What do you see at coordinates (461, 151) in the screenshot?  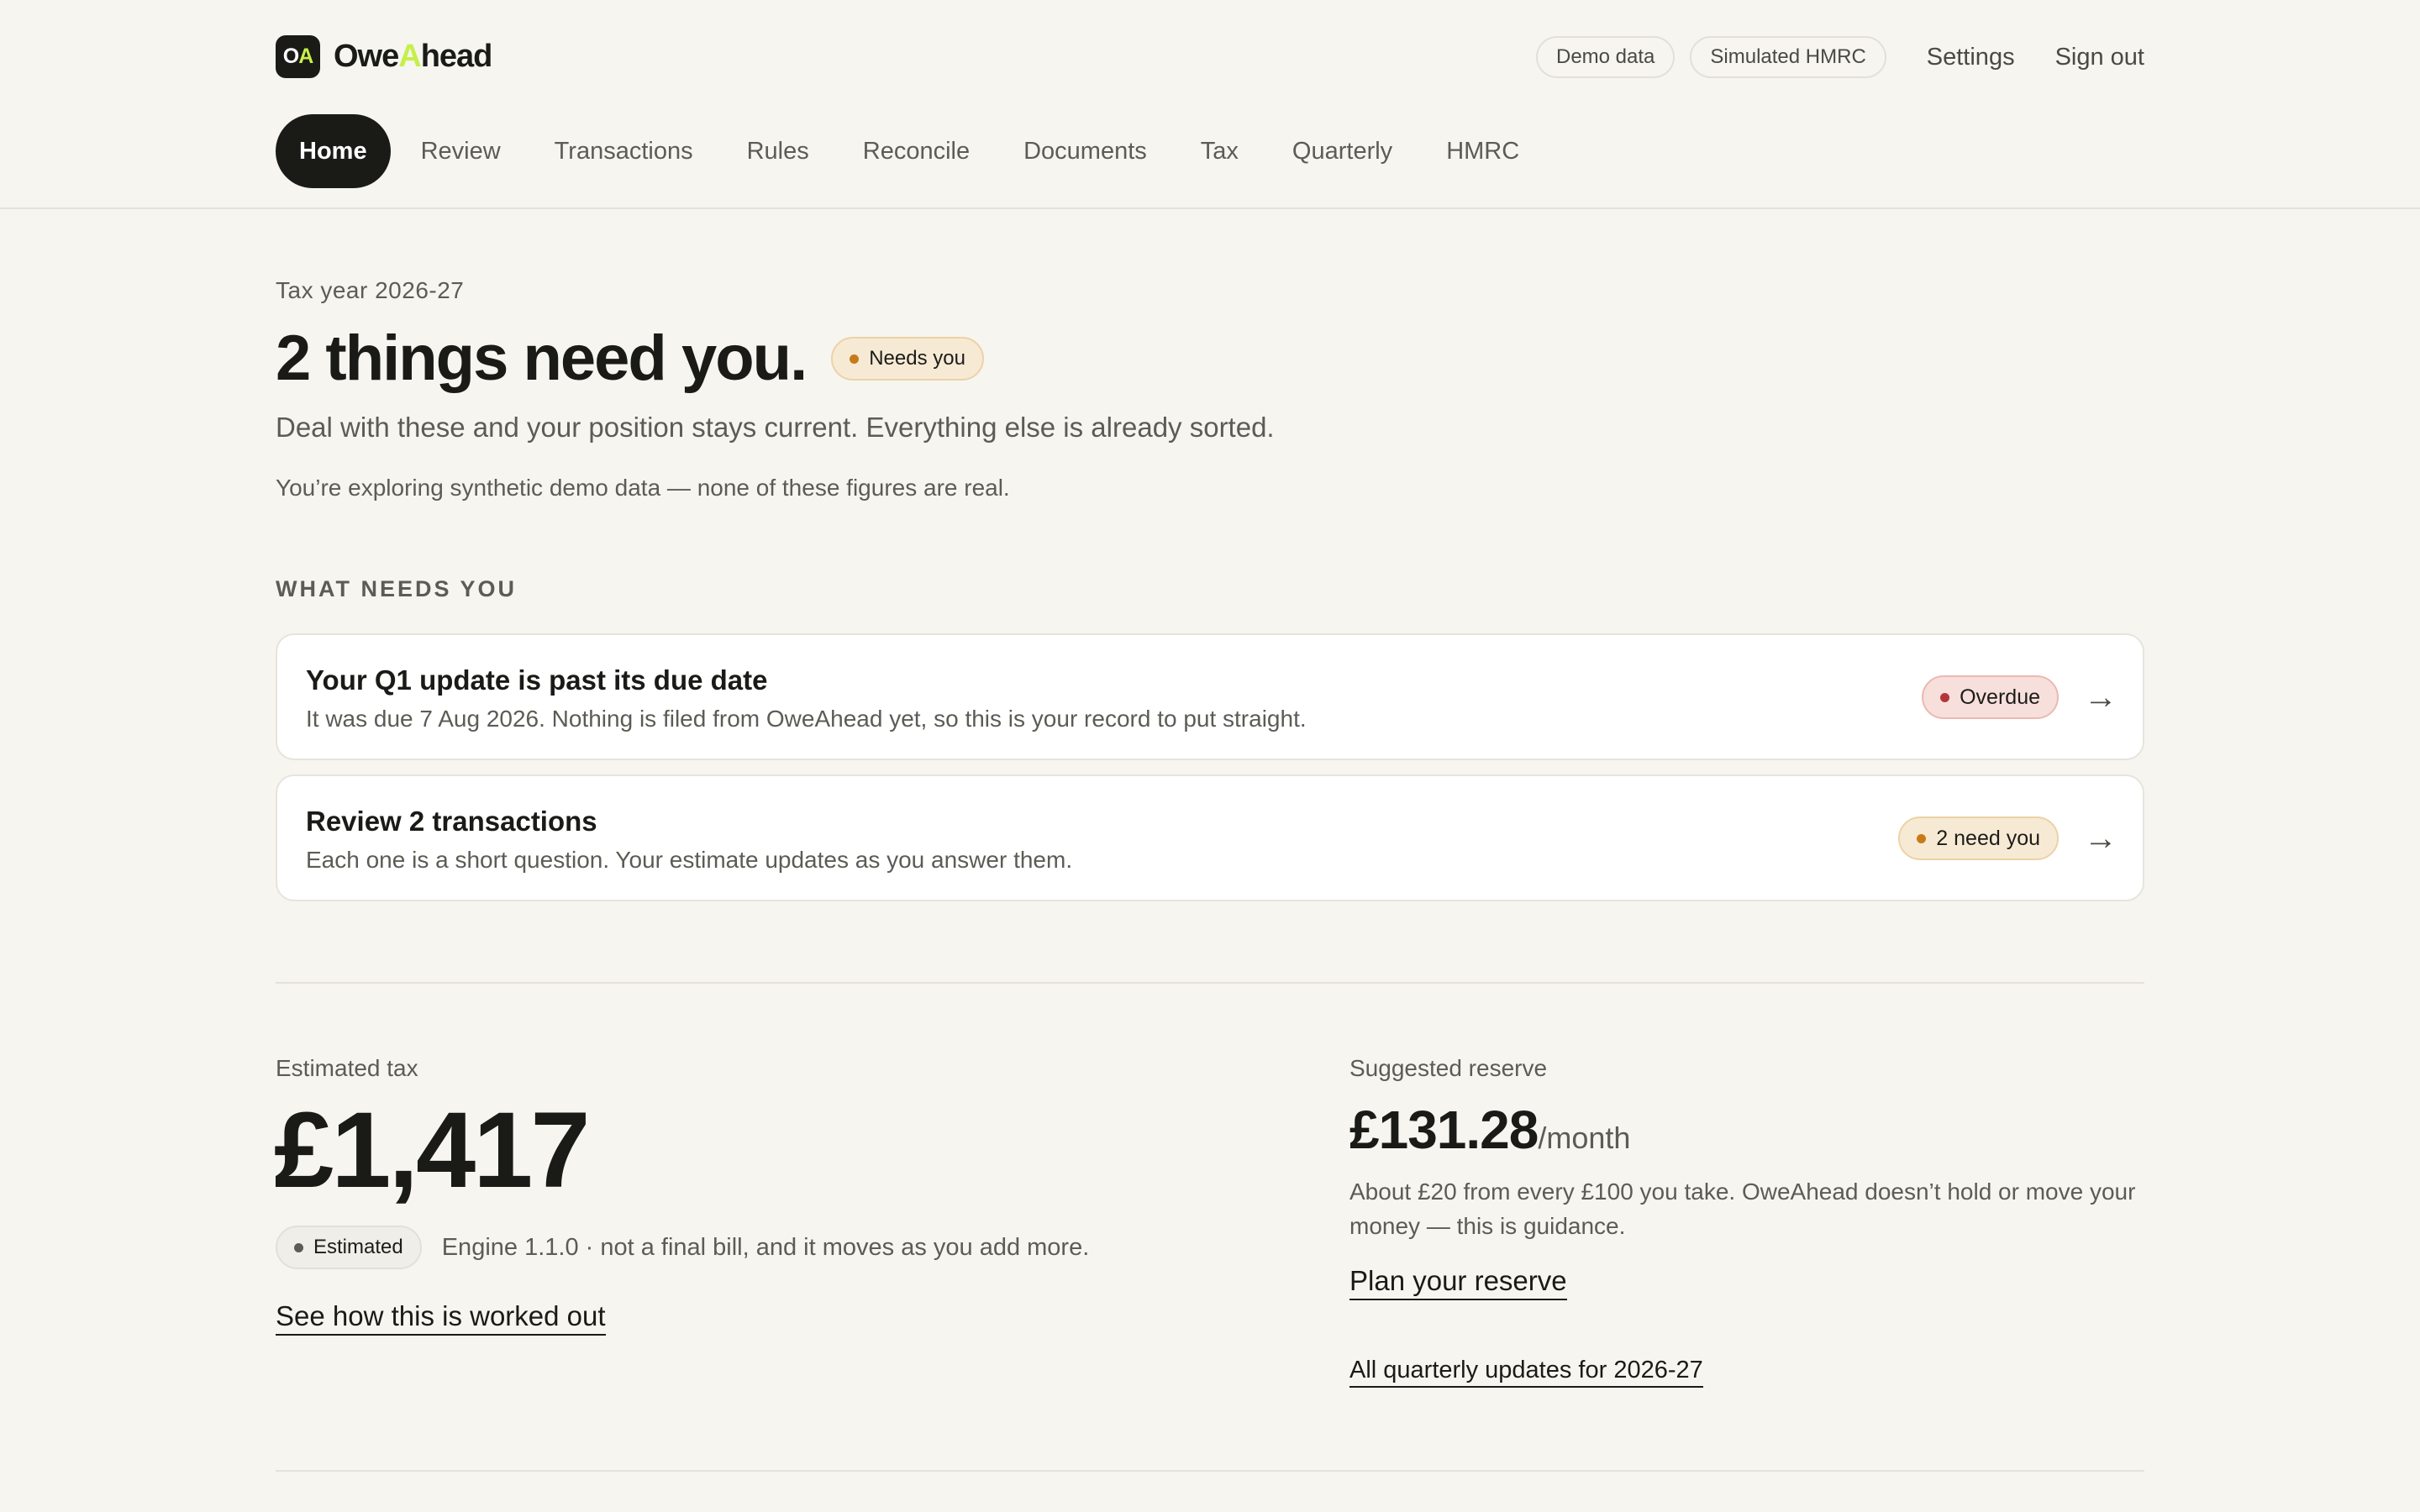 I see `nav-review: Review` at bounding box center [461, 151].